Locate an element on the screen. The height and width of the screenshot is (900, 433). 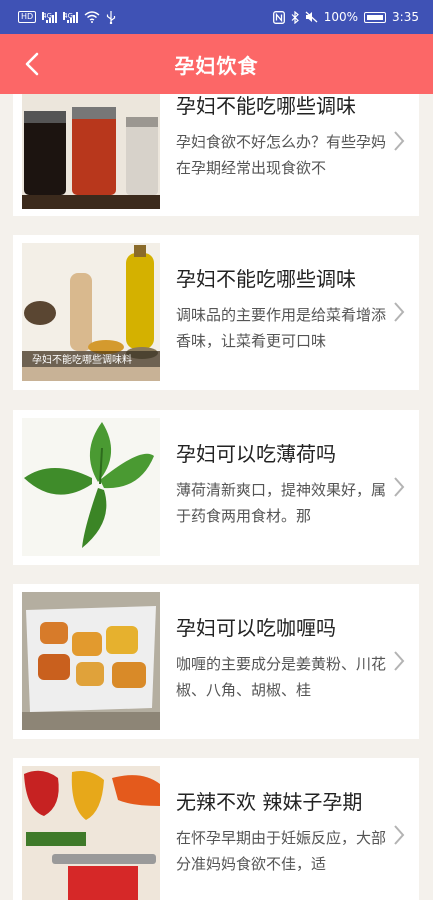
article-text: 孕妇可以吃咖喱吗 咖喱的主要成分是姜黄粉、川花椒、八角、胡椒、桂 is located at coordinates (281, 657).